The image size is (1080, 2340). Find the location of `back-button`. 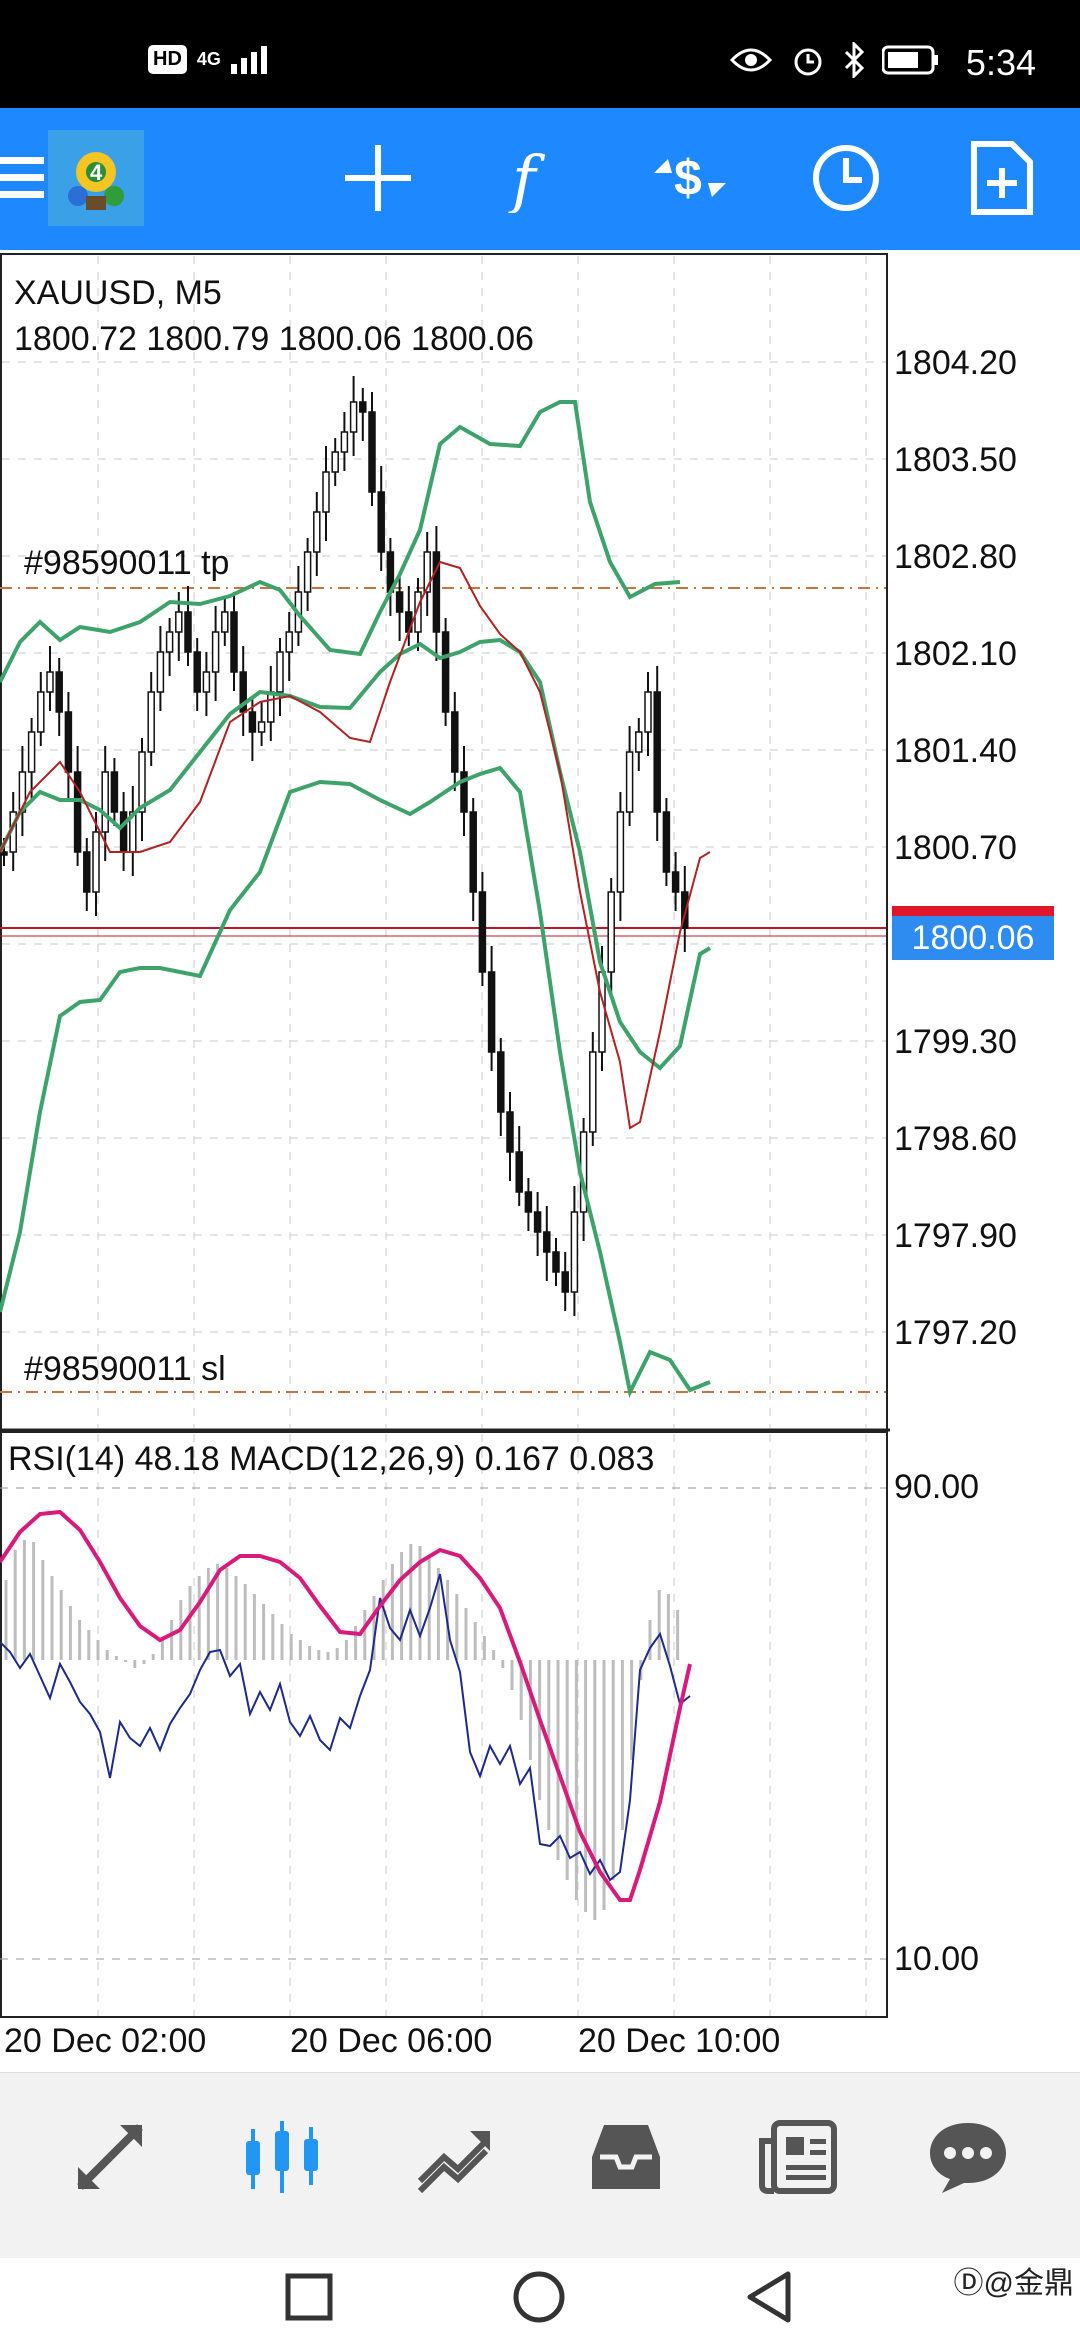

back-button is located at coordinates (769, 2297).